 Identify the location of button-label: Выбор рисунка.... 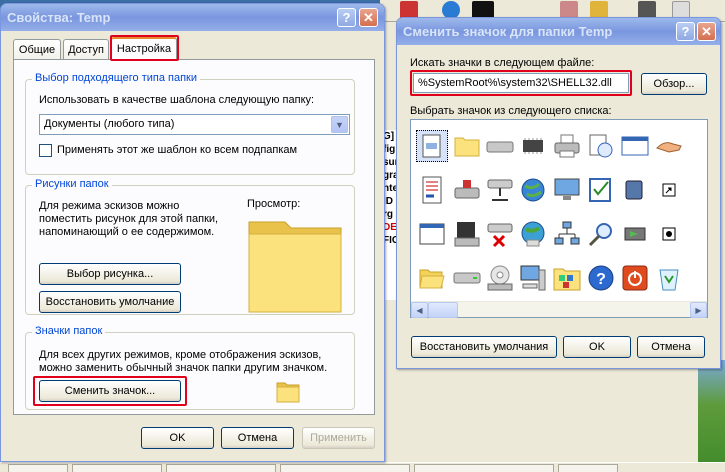
(110, 274).